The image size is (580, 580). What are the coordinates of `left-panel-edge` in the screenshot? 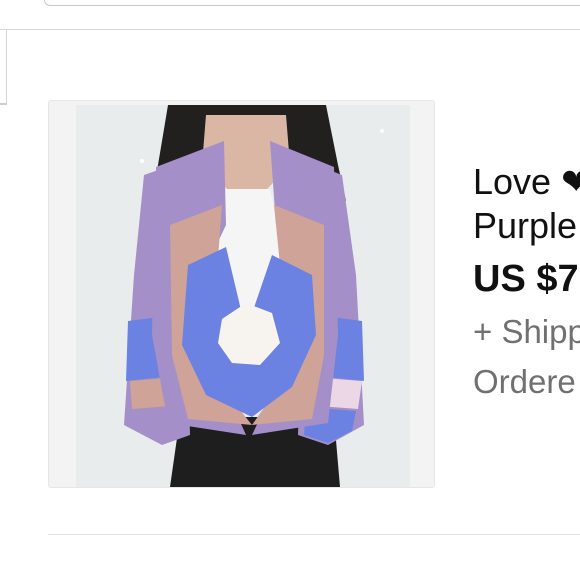 It's located at (6, 67).